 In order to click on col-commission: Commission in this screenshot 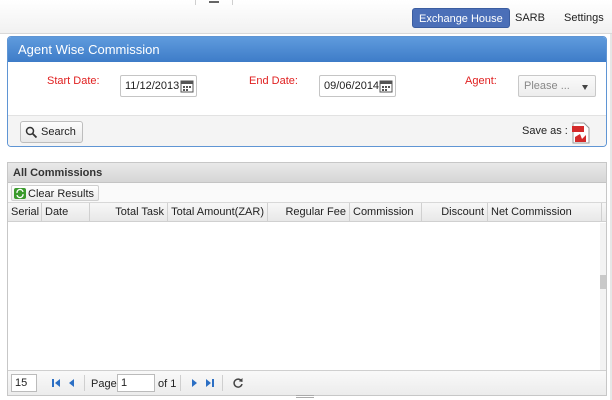, I will do `click(386, 212)`.